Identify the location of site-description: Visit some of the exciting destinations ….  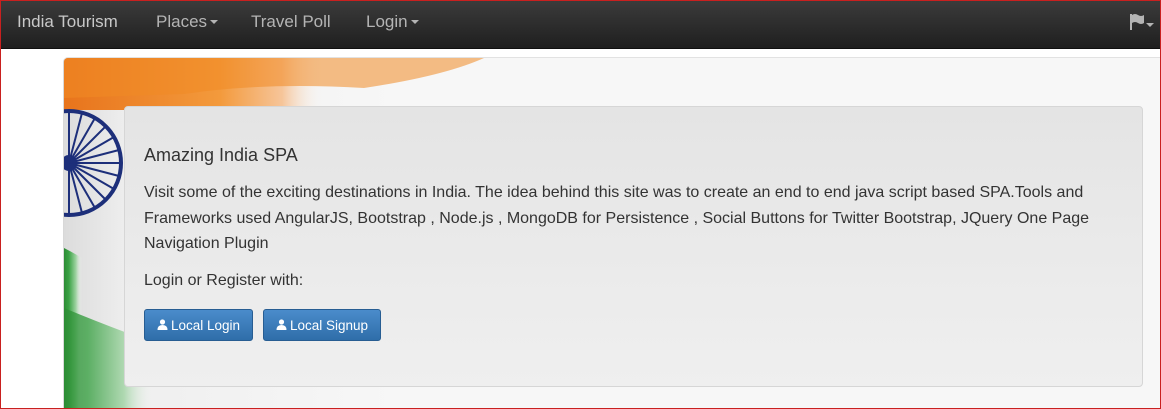
(617, 218).